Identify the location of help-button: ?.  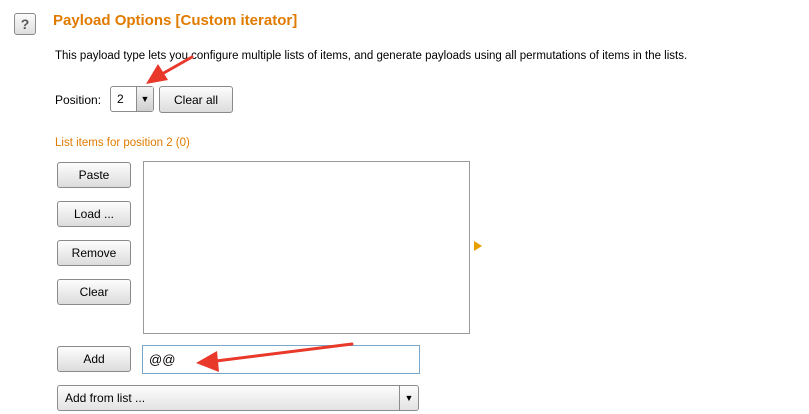
(25, 24).